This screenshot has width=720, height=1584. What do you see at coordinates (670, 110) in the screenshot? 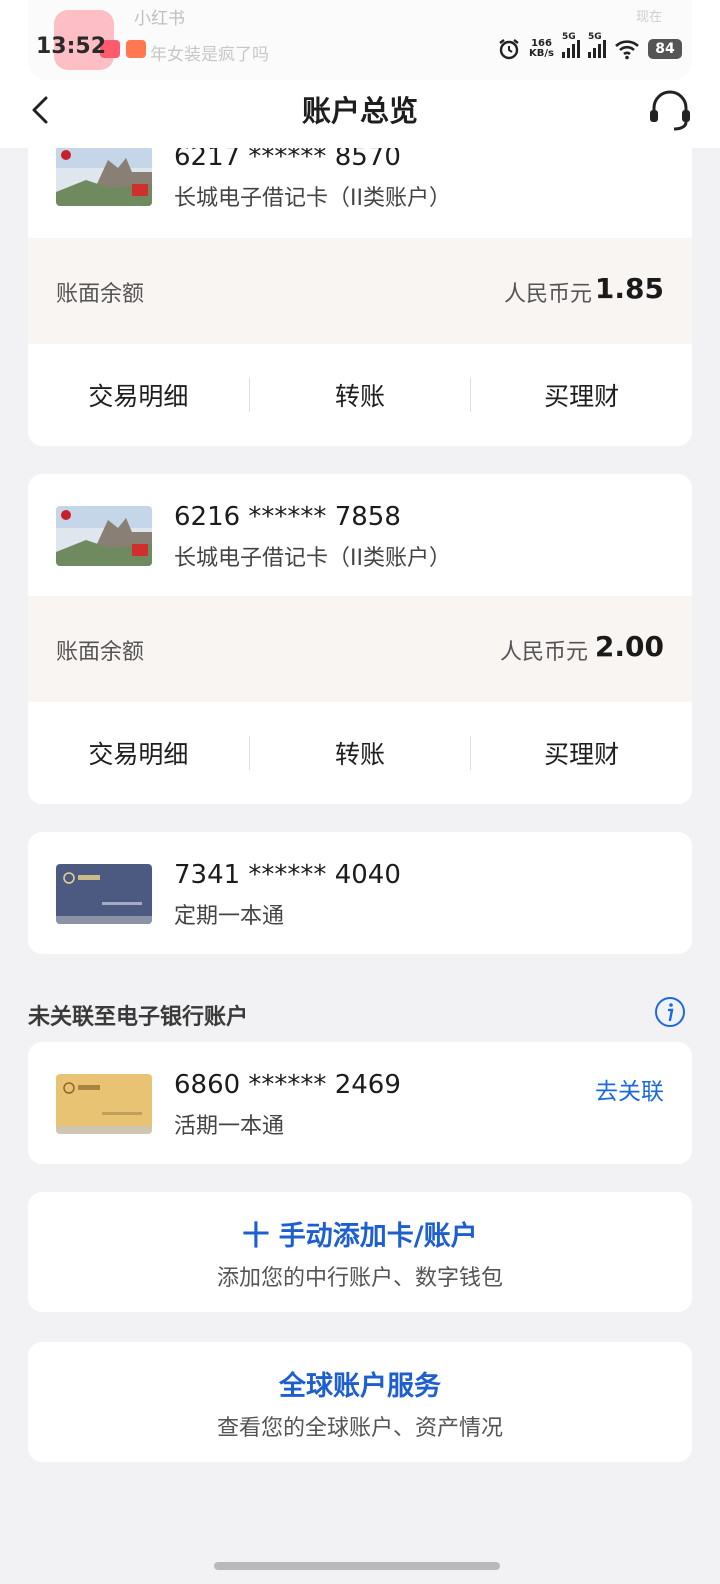
I see `customer-service-icon` at bounding box center [670, 110].